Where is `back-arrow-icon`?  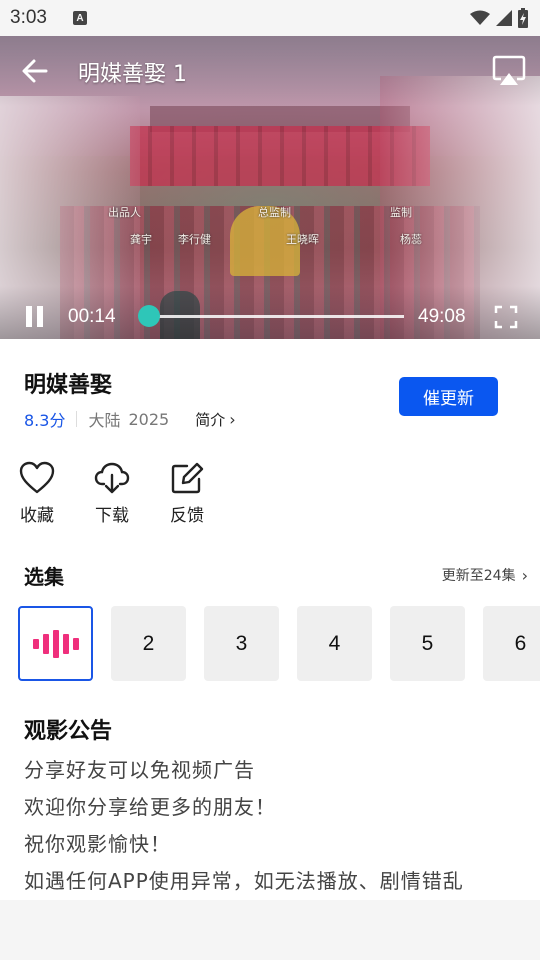 back-arrow-icon is located at coordinates (35, 71).